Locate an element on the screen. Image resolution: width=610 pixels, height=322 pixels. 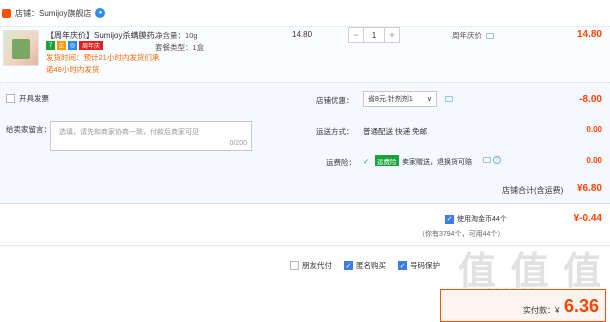
product-box-image is located at coordinates (21, 49).